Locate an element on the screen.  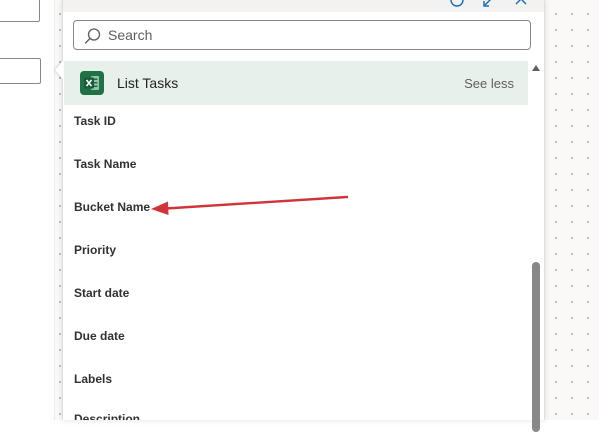
close-icon is located at coordinates (522, 4).